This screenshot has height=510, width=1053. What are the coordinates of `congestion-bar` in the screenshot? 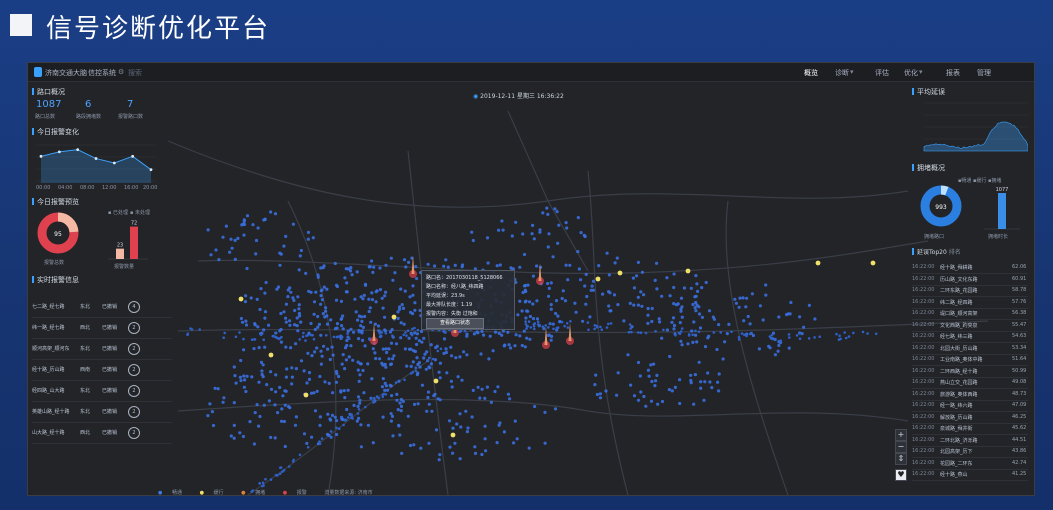 It's located at (1002, 211).